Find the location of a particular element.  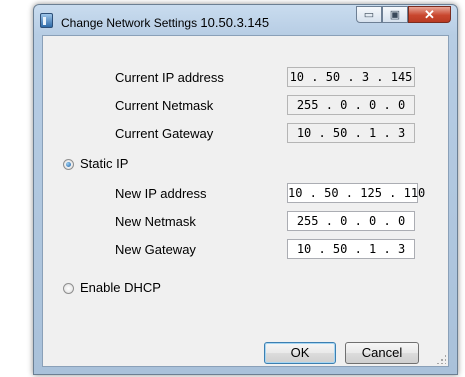

maximize-icon: ▣ is located at coordinates (395, 15).